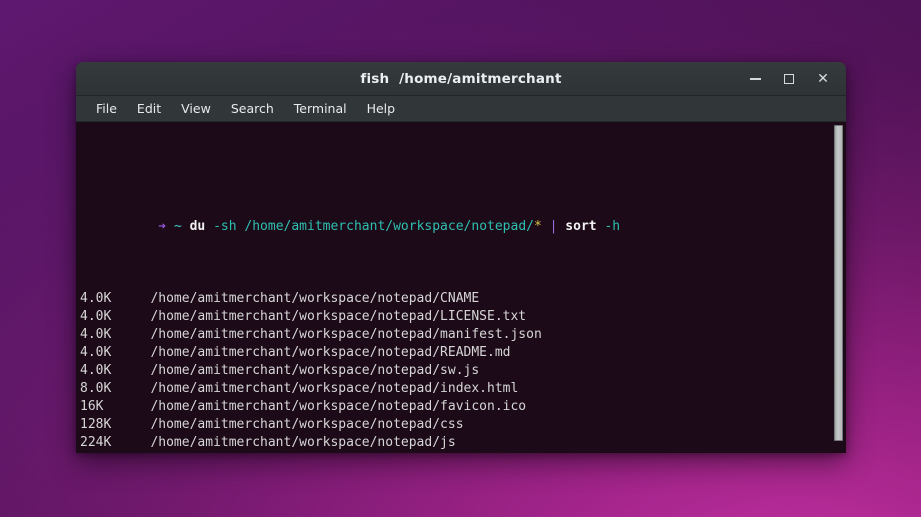 Image resolution: width=921 pixels, height=517 pixels. I want to click on second-command-name: sort, so click(581, 226).